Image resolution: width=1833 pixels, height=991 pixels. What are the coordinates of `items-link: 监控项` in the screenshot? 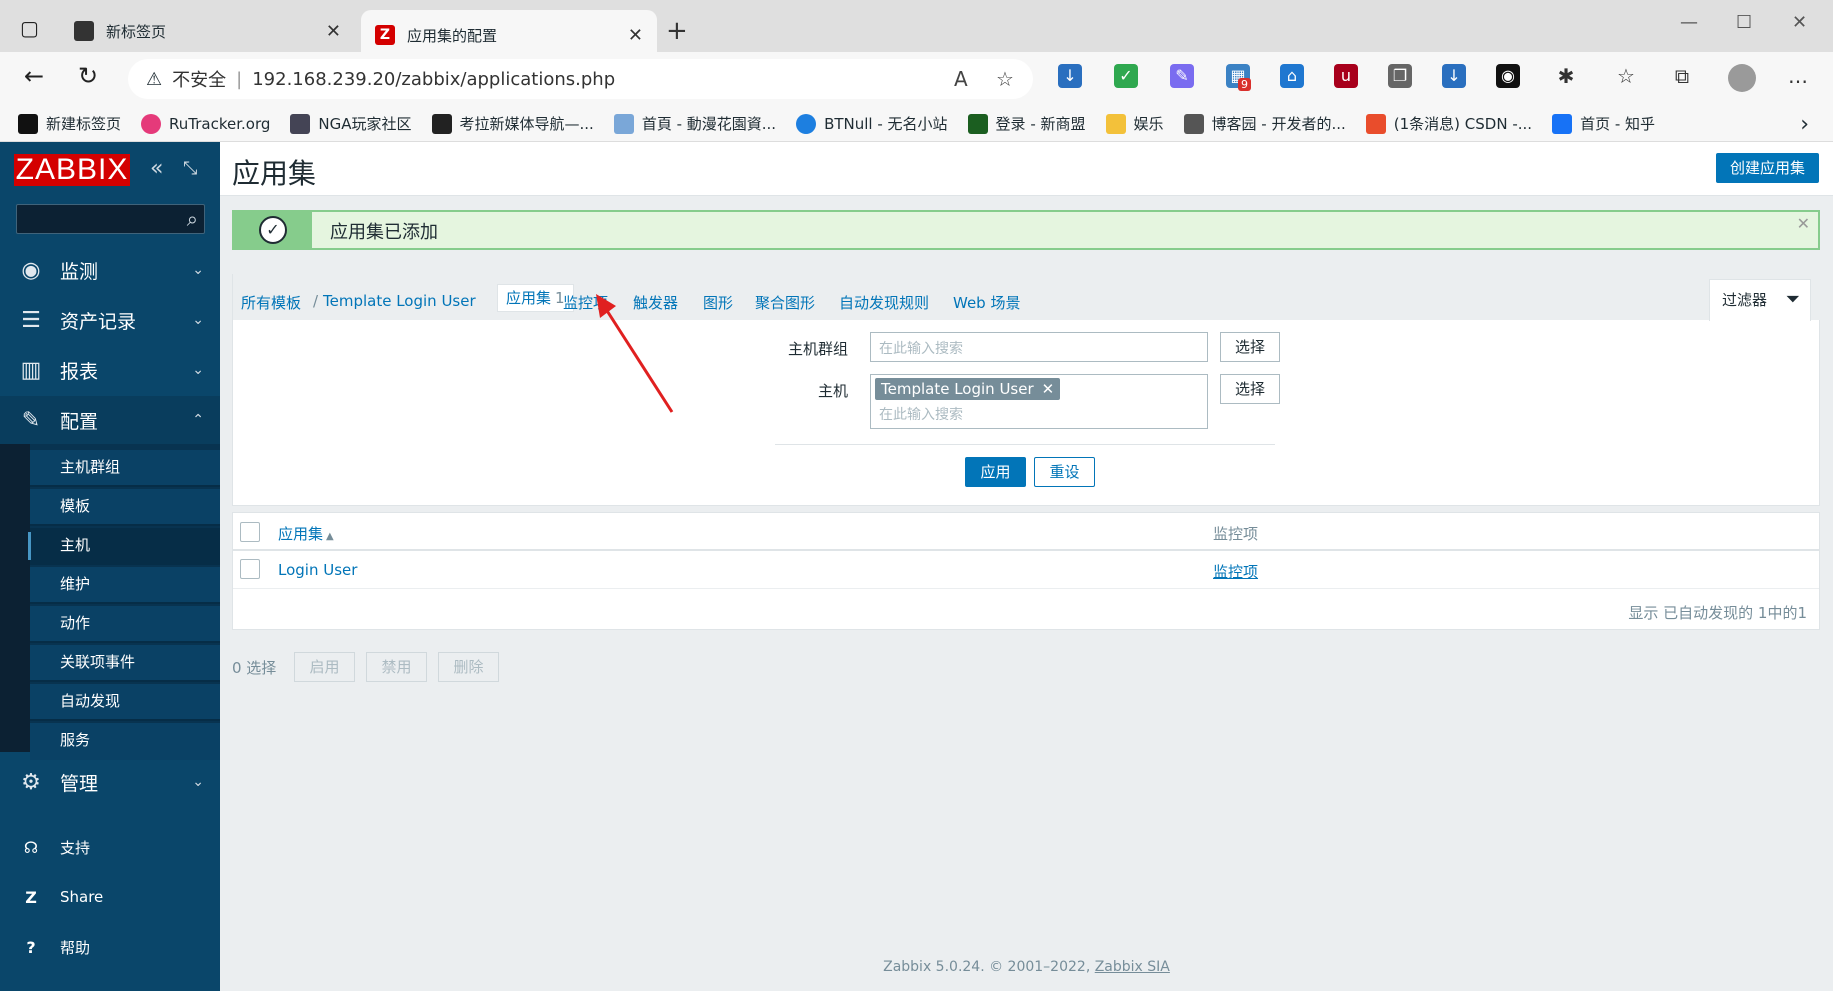 It's located at (1235, 571).